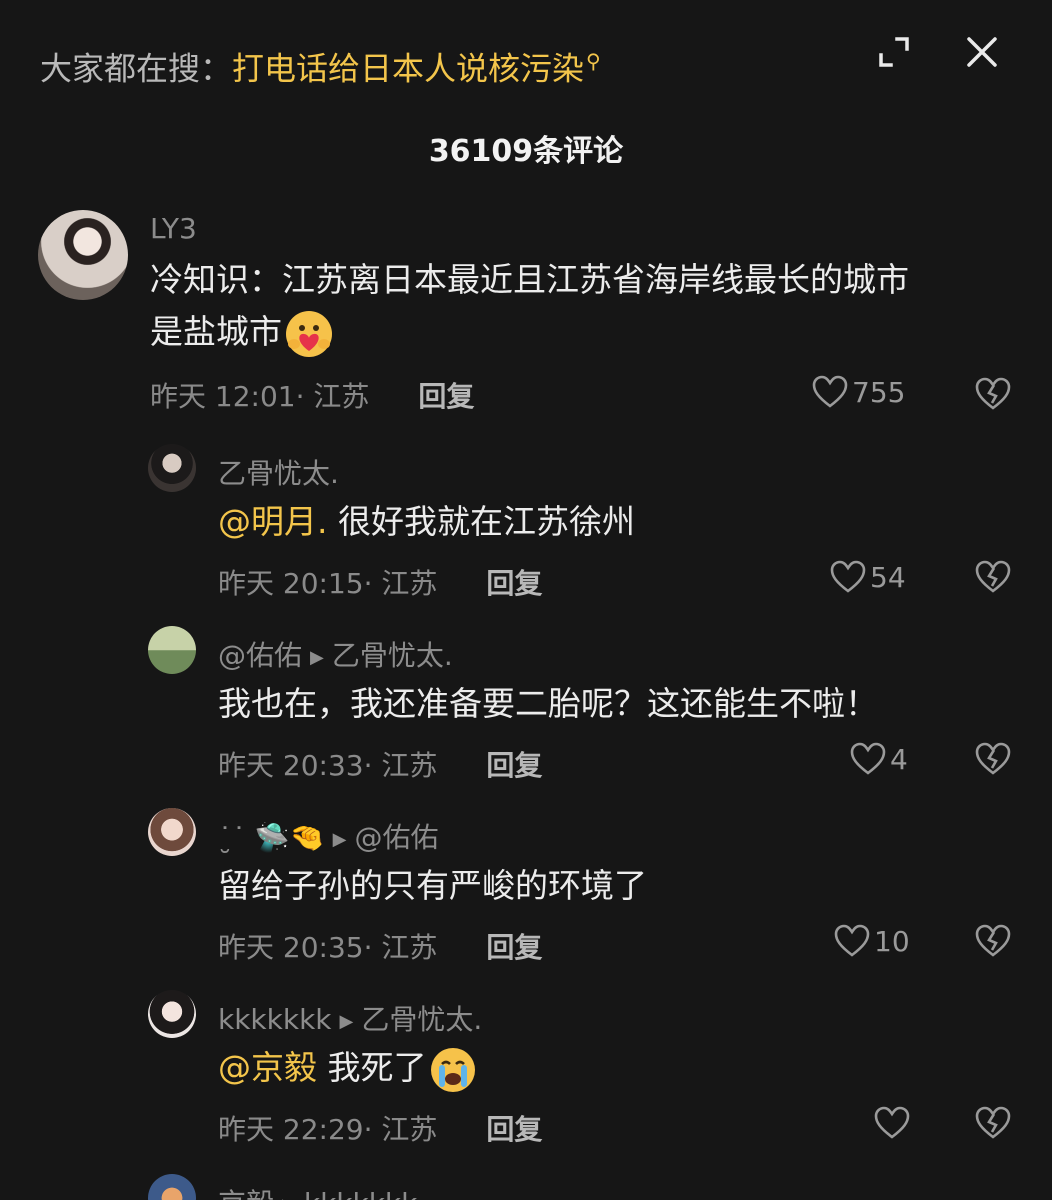  I want to click on search-suggestion: 大家都在搜：打电话给日本人说核污染 ⚲, so click(320, 65).